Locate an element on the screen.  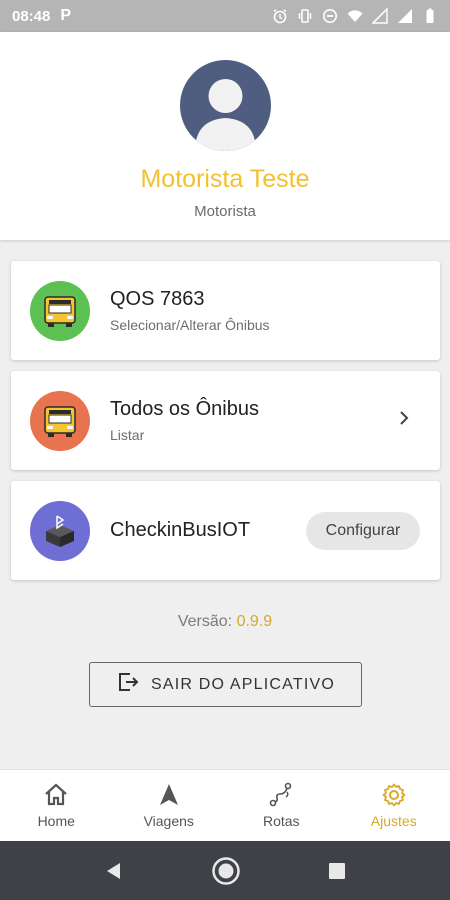
app-version: Versão: 0.9.9 is located at coordinates (225, 622).